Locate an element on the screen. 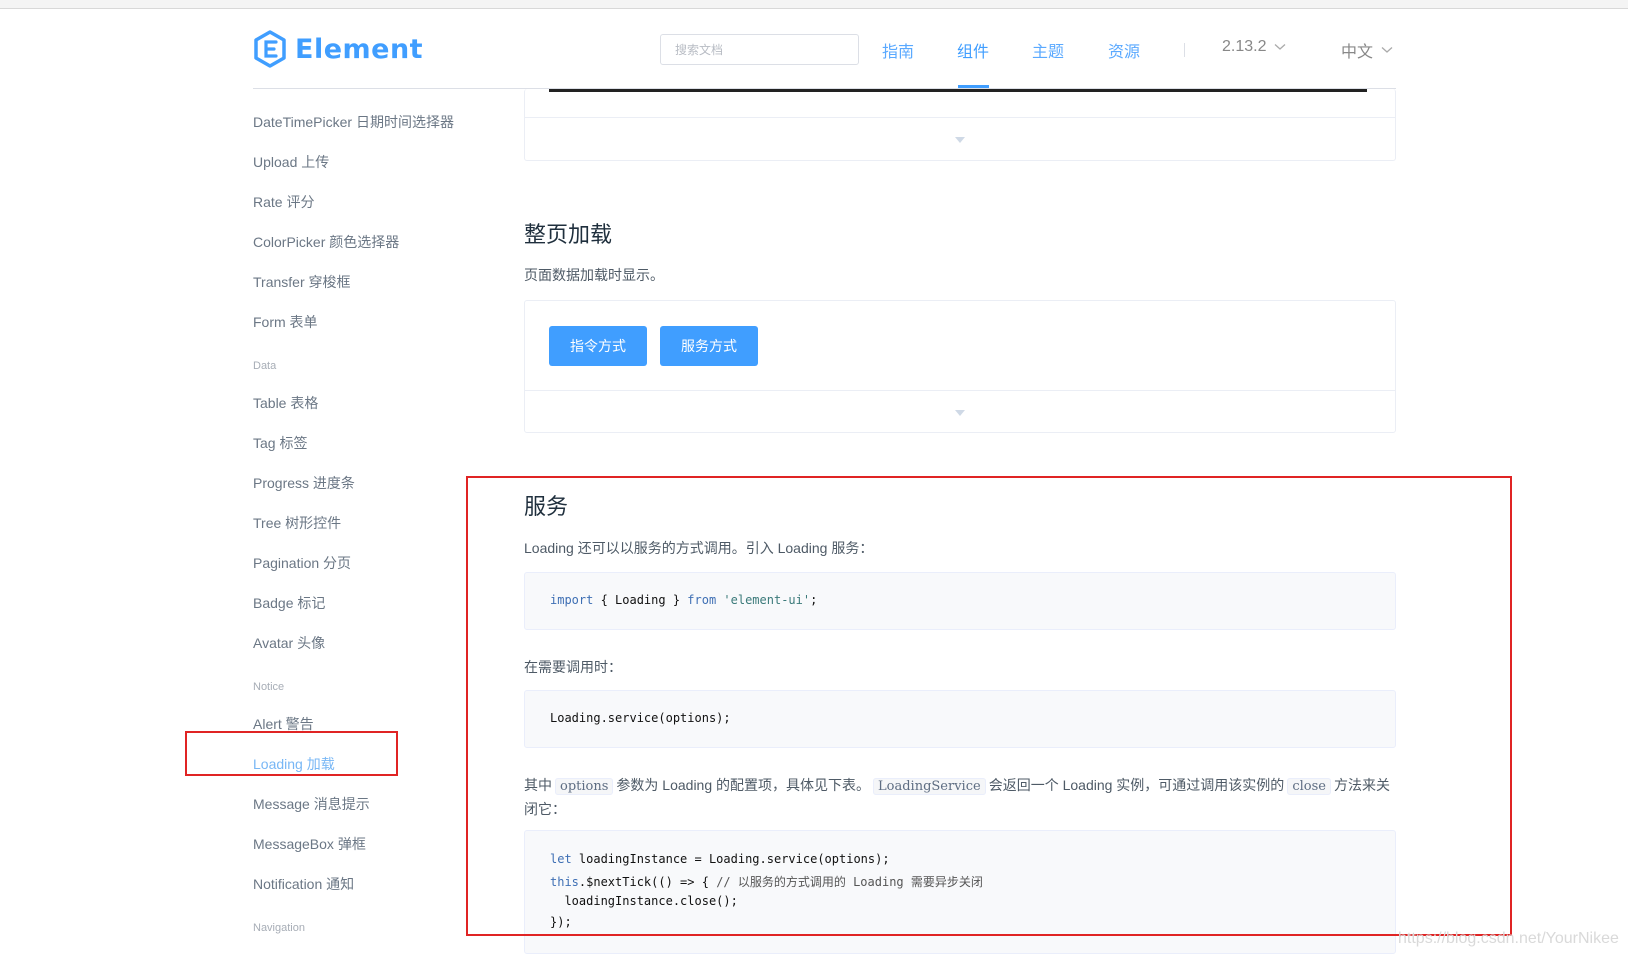  directive-button: 指令方式 is located at coordinates (598, 346).